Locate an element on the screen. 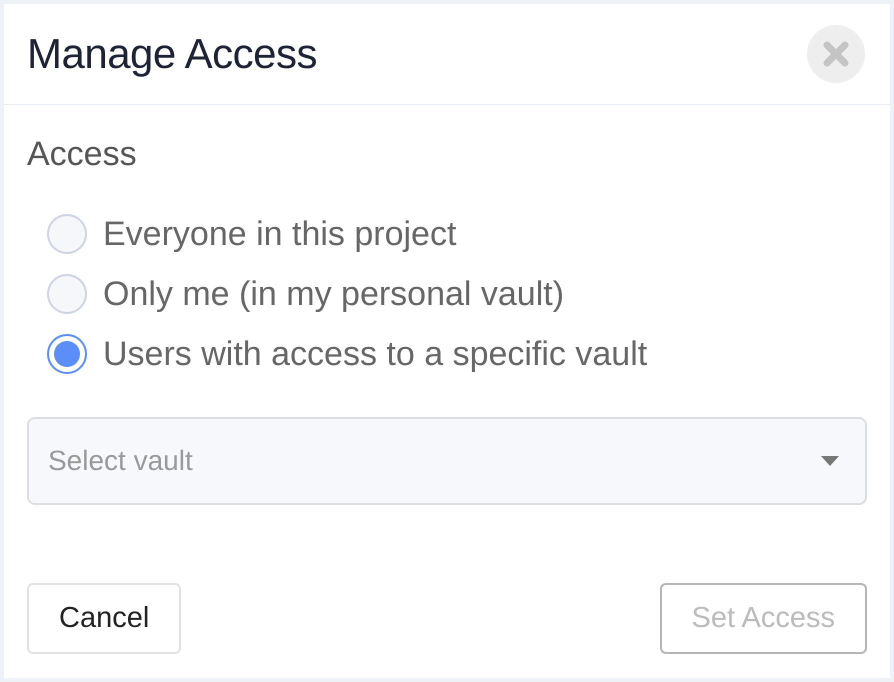 The height and width of the screenshot is (682, 894). dialog-title: Manage Access is located at coordinates (172, 54).